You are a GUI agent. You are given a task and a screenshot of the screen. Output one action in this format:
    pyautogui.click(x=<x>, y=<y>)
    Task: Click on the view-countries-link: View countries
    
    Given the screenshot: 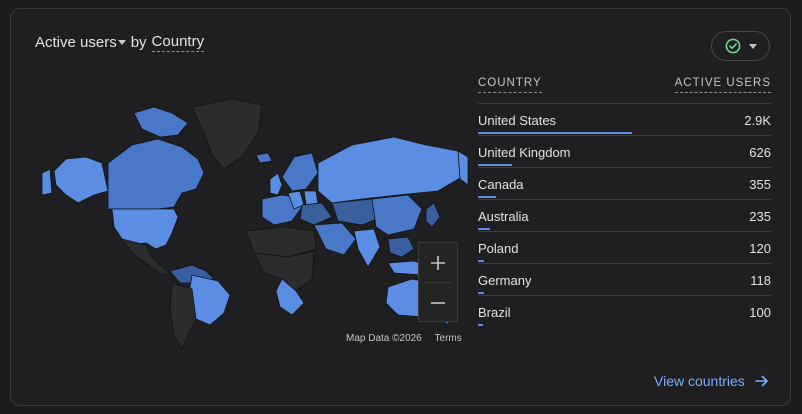 What is the action you would take?
    pyautogui.click(x=711, y=381)
    